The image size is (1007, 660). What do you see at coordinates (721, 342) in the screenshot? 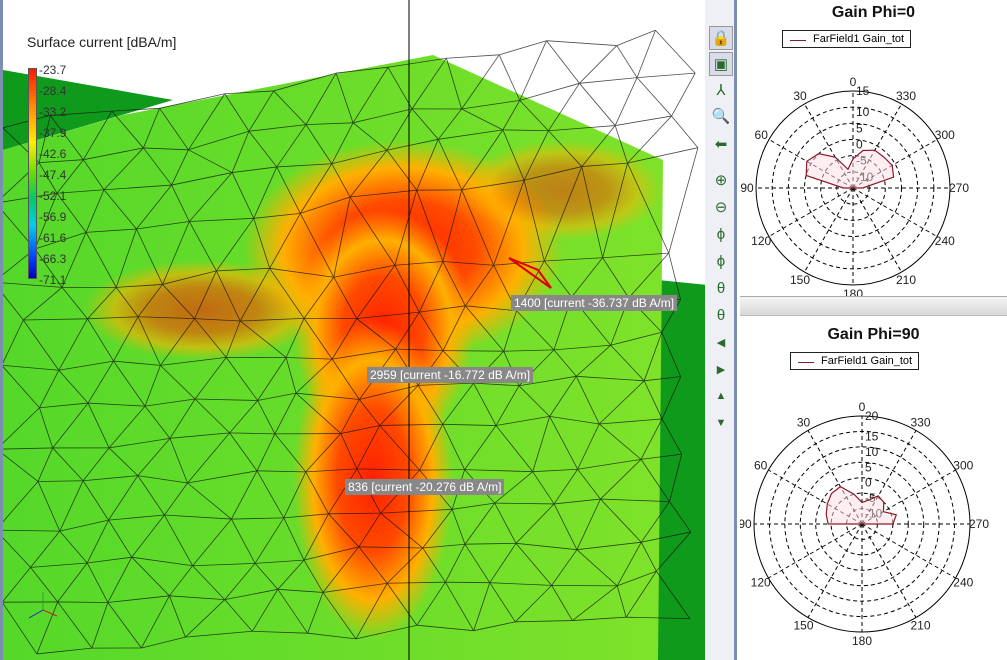
I see `pan-left-icon: ◀` at bounding box center [721, 342].